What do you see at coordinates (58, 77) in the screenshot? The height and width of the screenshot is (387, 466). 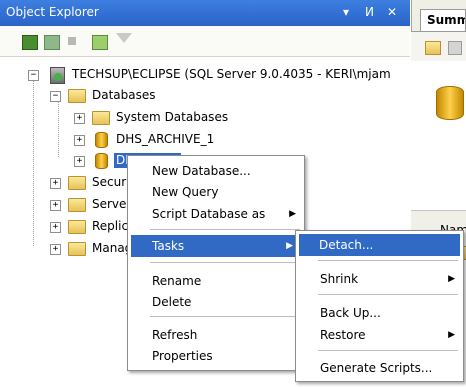 I see `server-running-icon` at bounding box center [58, 77].